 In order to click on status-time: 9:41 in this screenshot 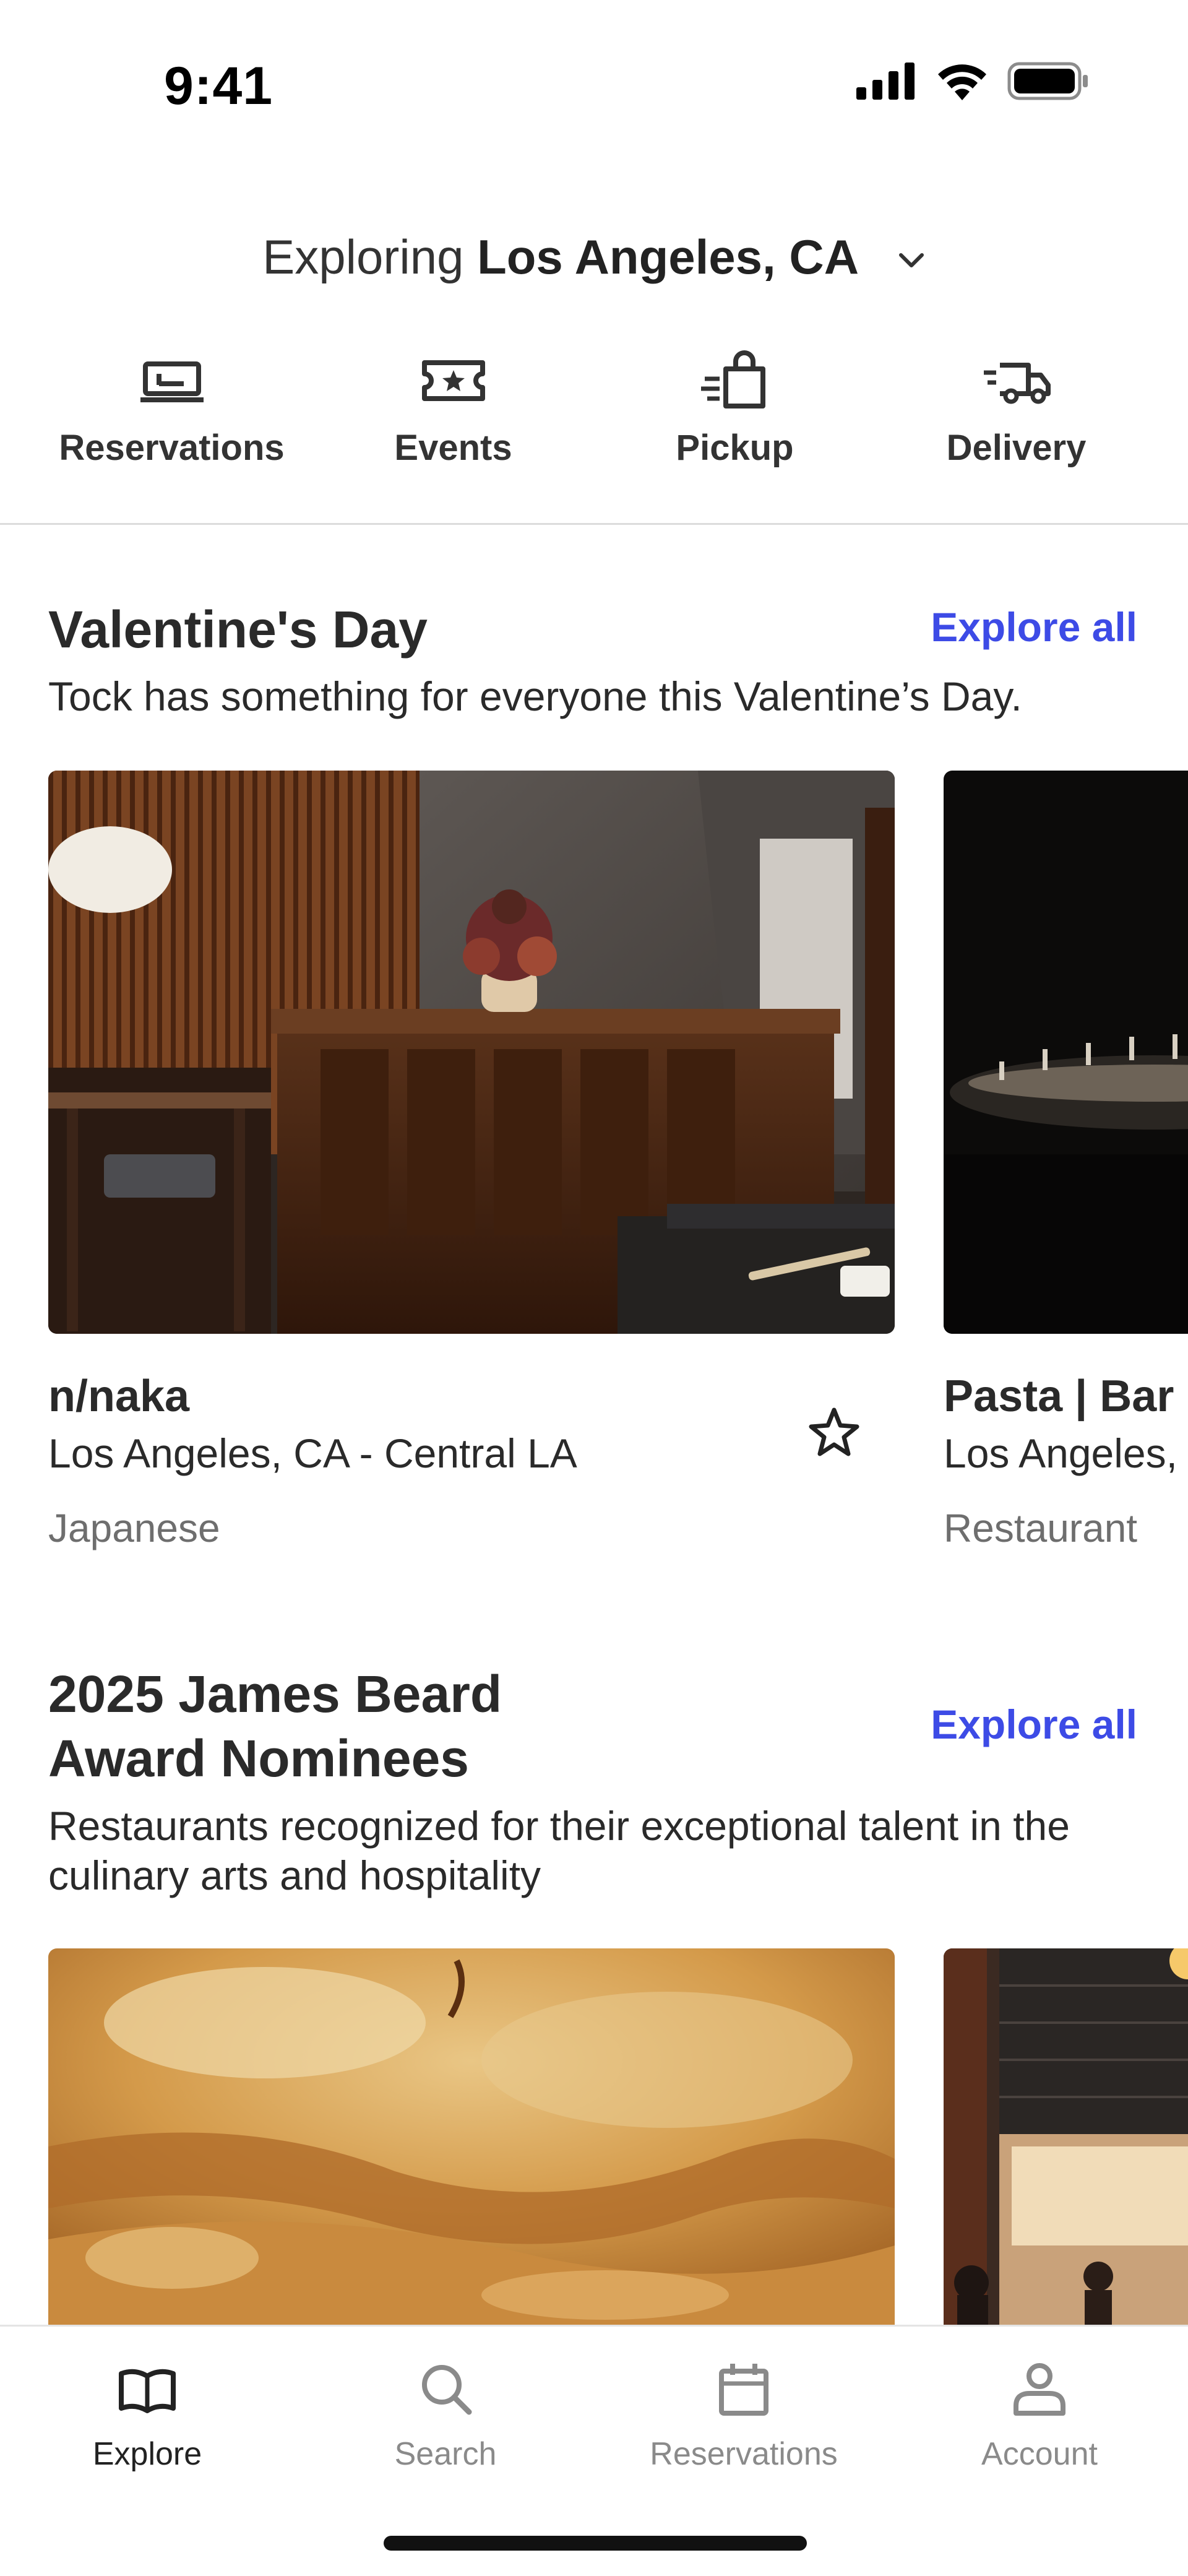, I will do `click(218, 86)`.